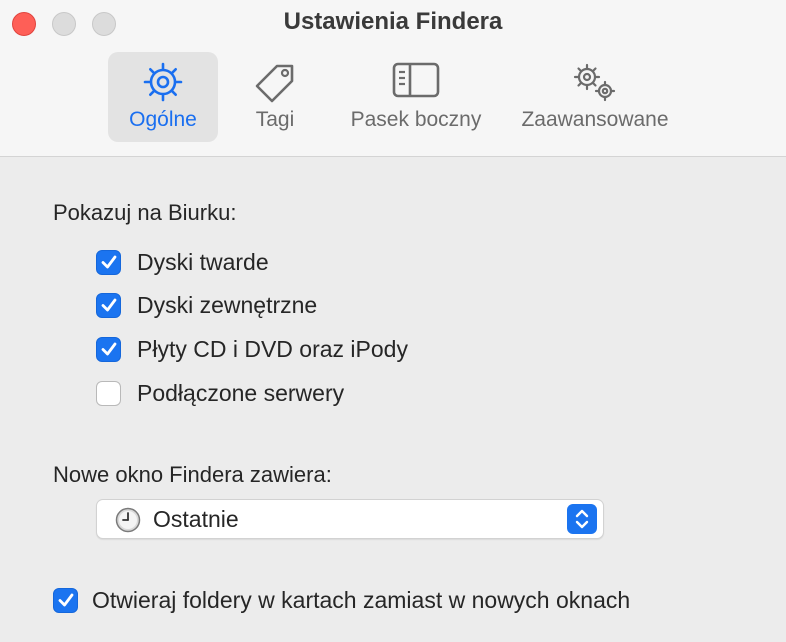 The width and height of the screenshot is (786, 642). I want to click on tab-general: Ogólne, so click(163, 97).